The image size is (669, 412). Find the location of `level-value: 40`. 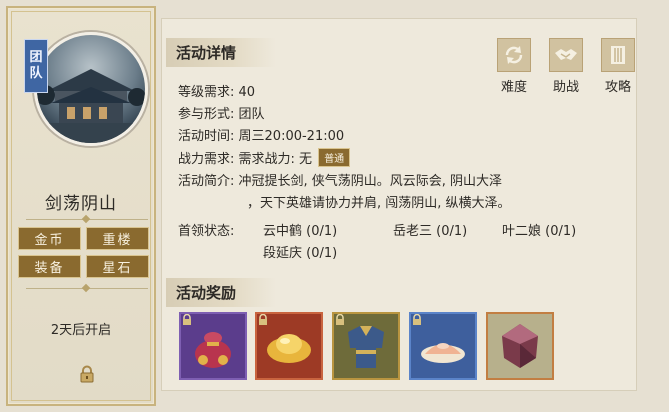

level-value: 40 is located at coordinates (247, 92).